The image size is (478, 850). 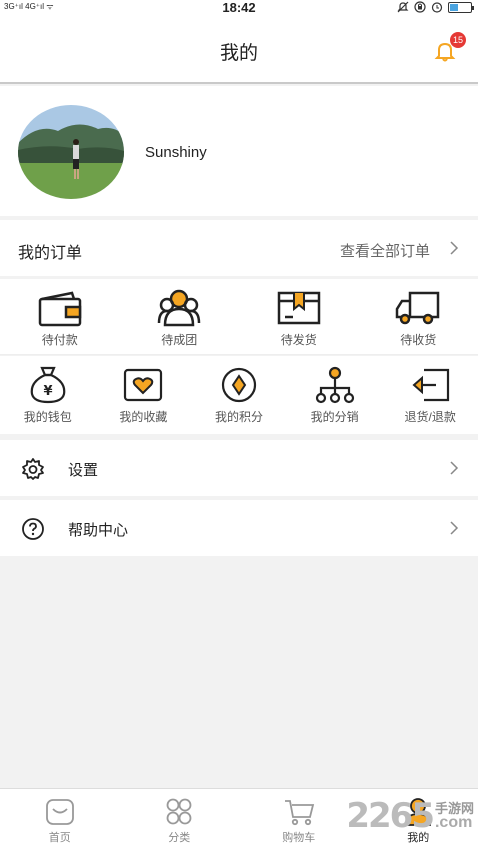 I want to click on tab-category: 分类, so click(x=180, y=819).